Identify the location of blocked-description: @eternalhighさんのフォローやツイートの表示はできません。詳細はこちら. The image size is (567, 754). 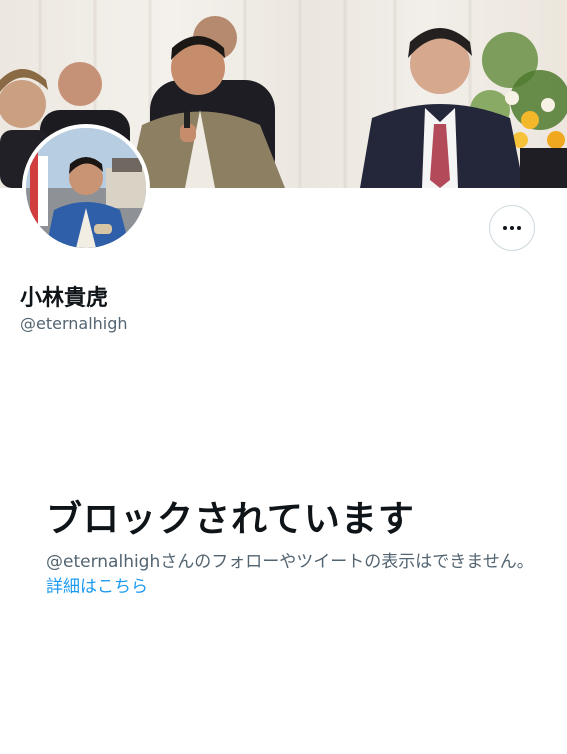
(291, 575).